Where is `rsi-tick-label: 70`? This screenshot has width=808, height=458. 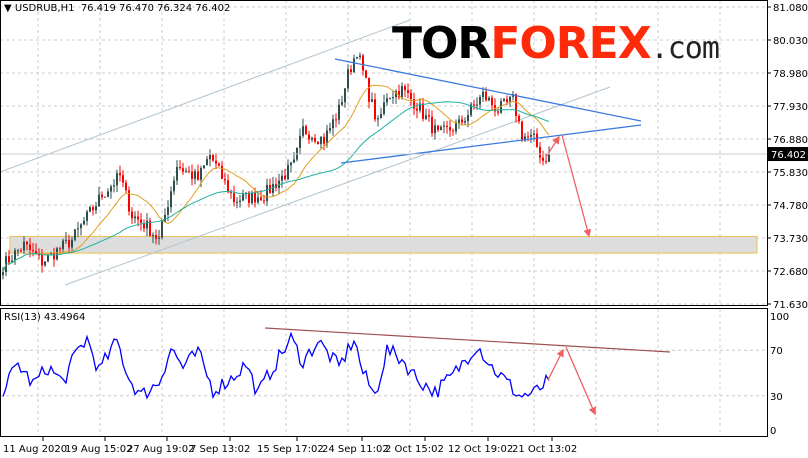
rsi-tick-label: 70 is located at coordinates (776, 351).